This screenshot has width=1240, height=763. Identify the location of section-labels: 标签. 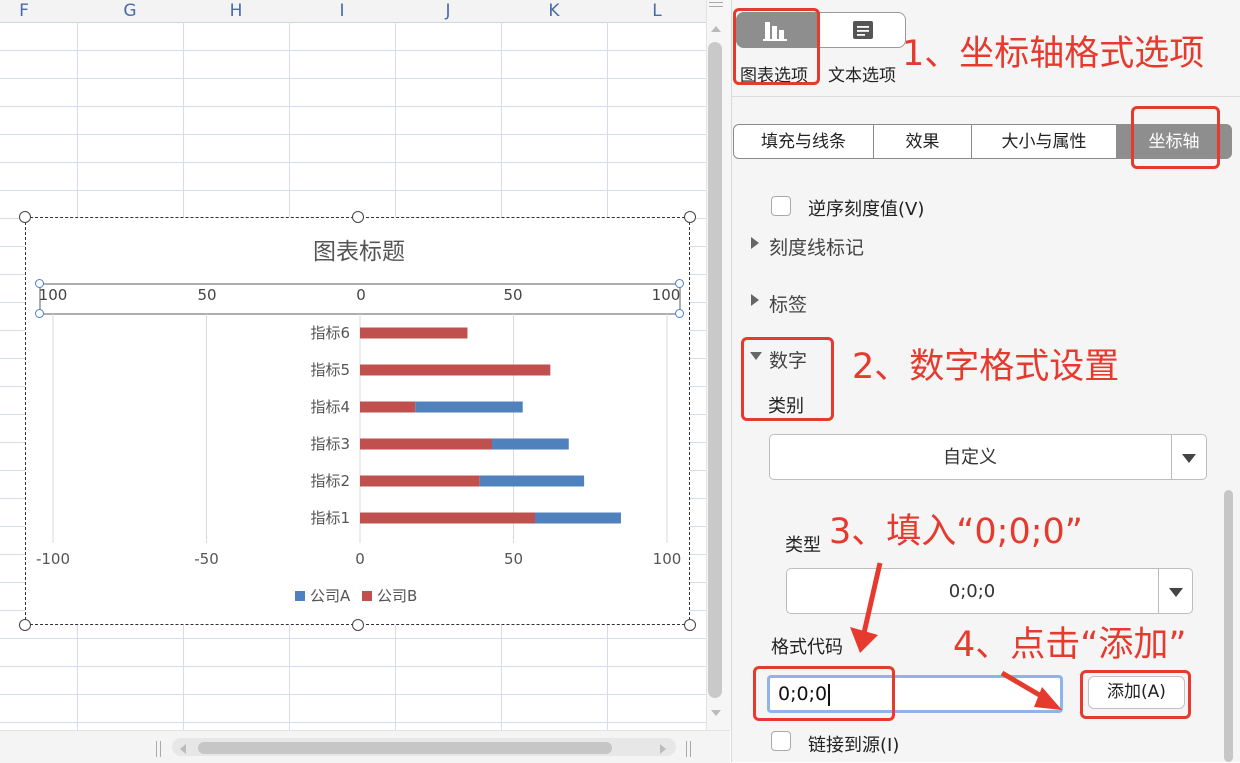
(788, 303).